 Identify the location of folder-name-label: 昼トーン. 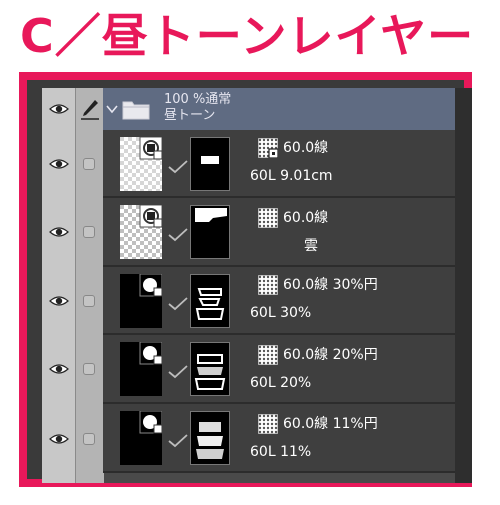
(190, 115).